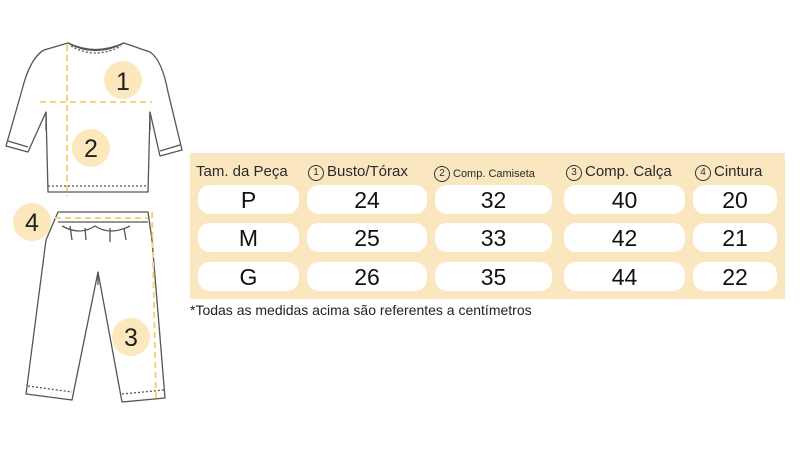  What do you see at coordinates (367, 276) in the screenshot?
I see `cell-g-bust: 26` at bounding box center [367, 276].